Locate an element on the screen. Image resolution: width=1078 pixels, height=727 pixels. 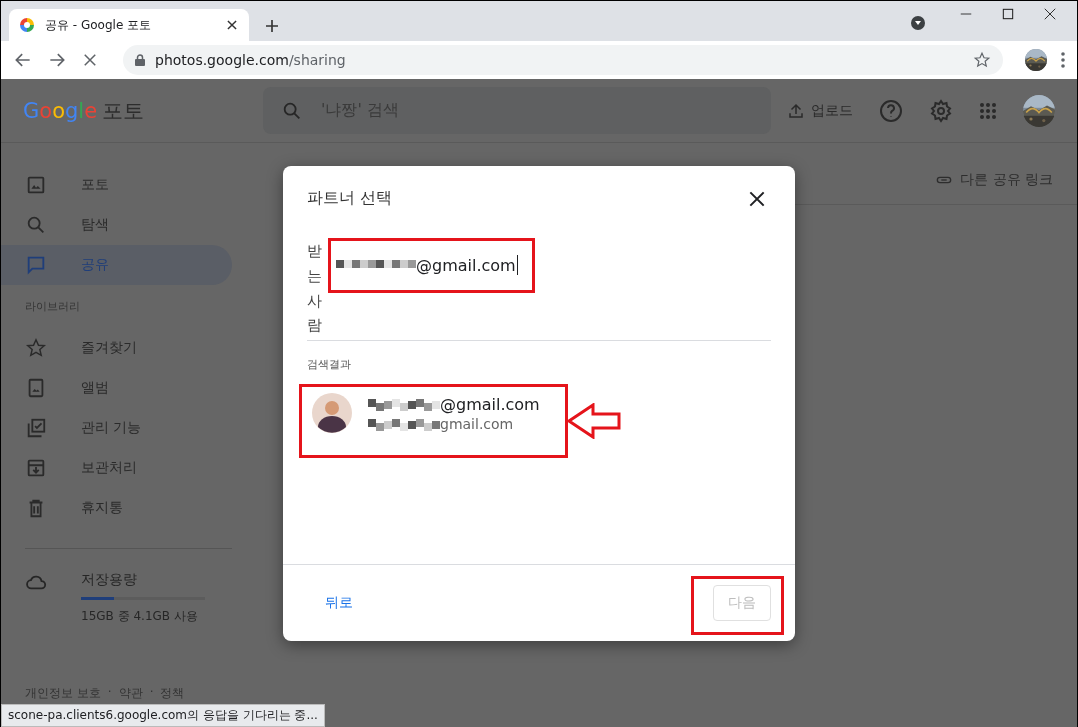
sidebar-item: 앨범 is located at coordinates (116, 388).